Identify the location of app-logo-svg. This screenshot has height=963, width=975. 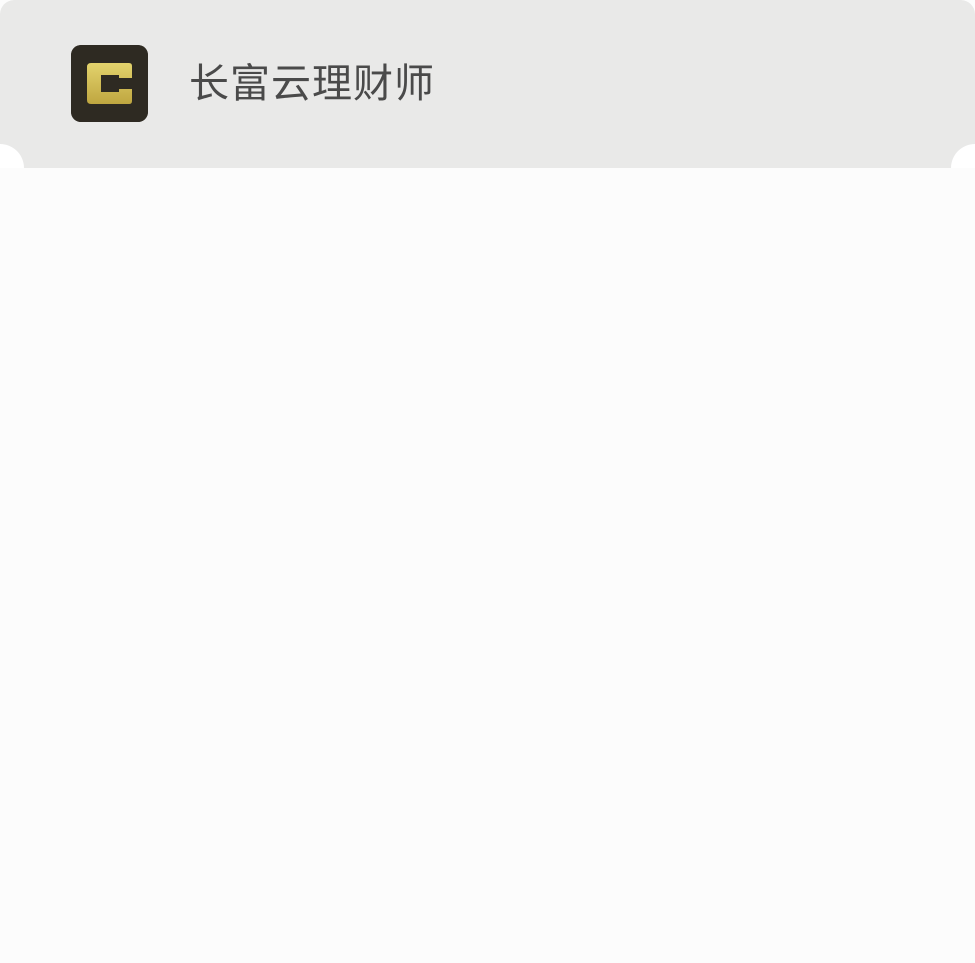
(109, 83).